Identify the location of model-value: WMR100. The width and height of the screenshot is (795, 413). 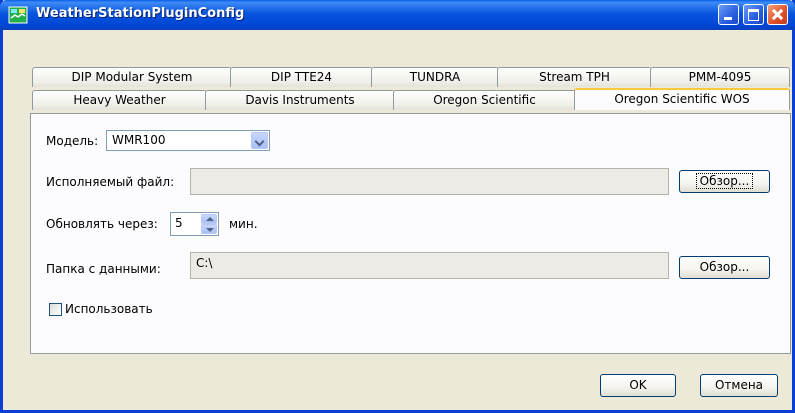
(139, 140).